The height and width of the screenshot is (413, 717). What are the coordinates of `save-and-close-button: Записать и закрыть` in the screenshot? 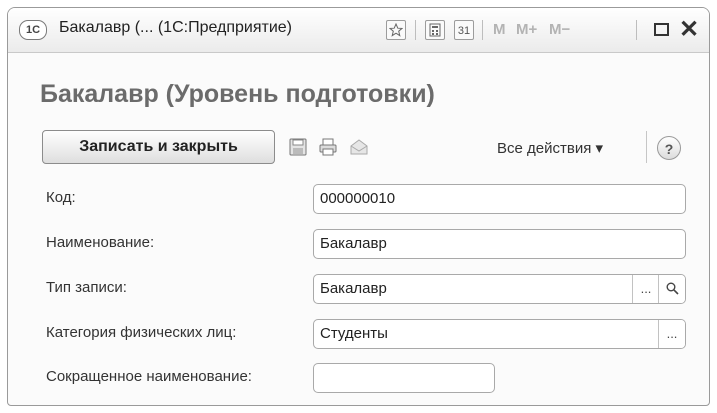 It's located at (158, 147).